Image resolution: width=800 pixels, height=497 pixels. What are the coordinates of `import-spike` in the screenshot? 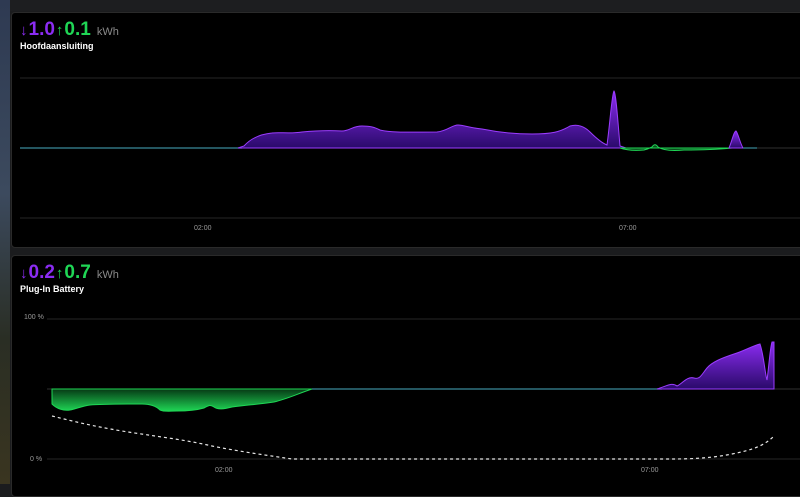 It's located at (736, 139).